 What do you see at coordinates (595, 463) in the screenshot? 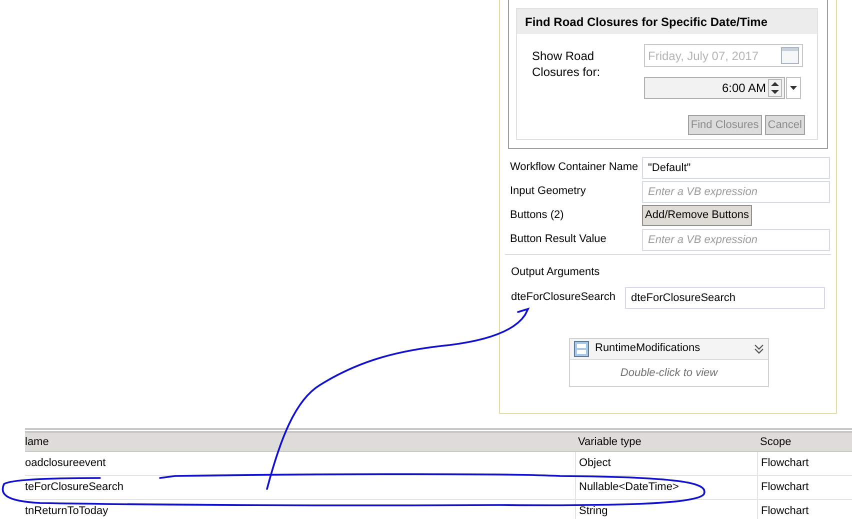
I see `table-cell: Object` at bounding box center [595, 463].